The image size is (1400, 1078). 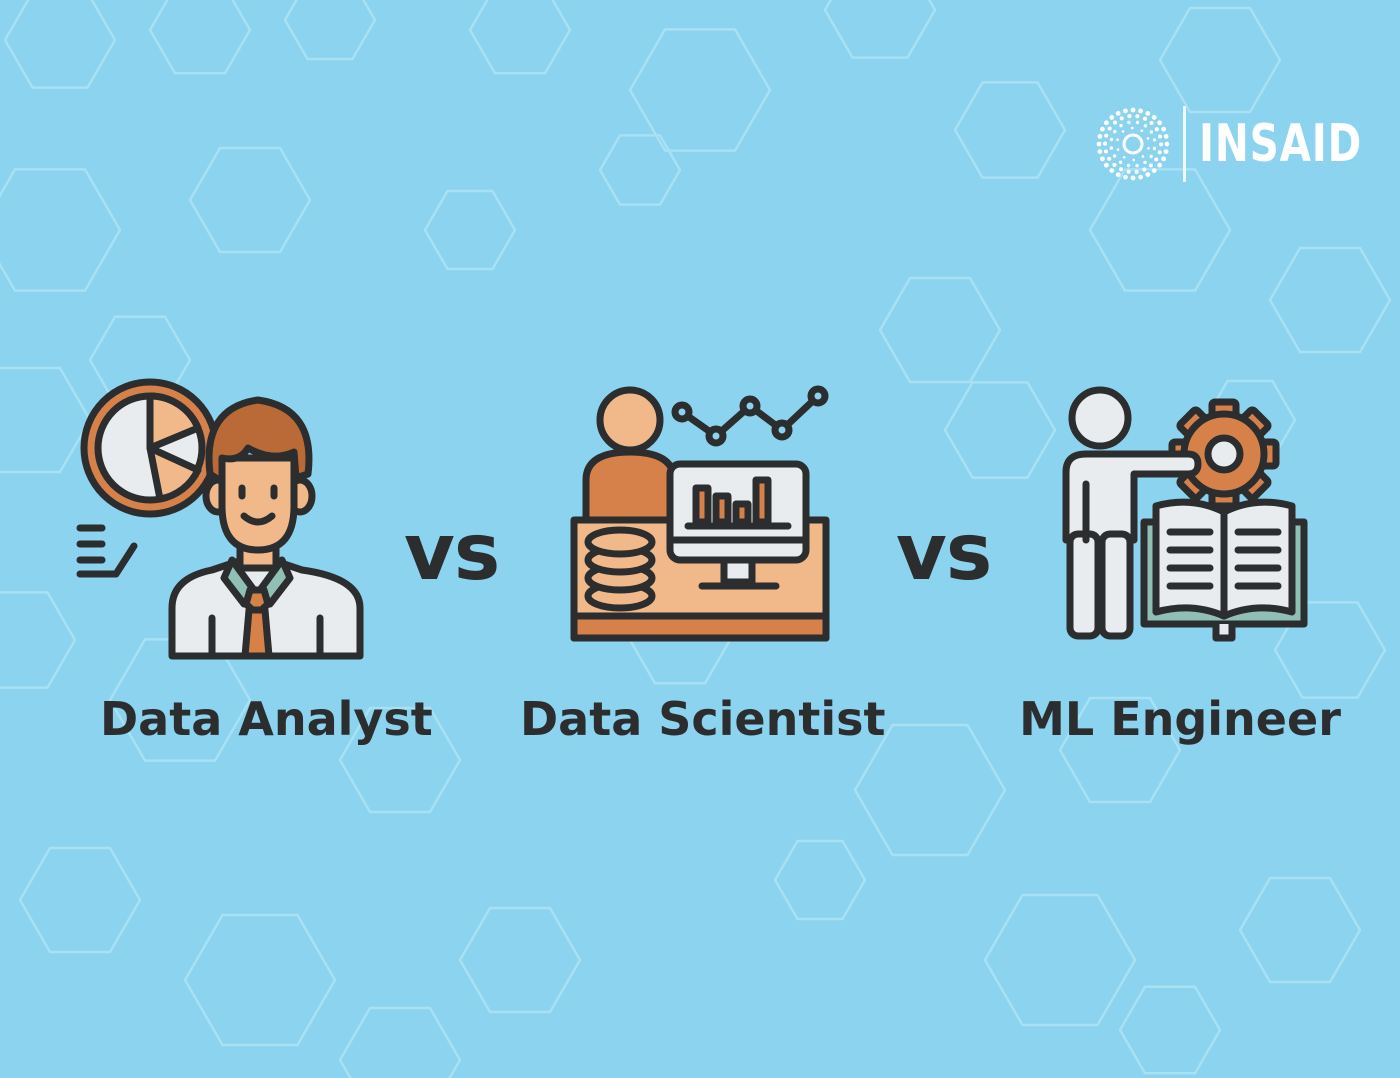 I want to click on role-label-ml-engineer: ML Engineer, so click(x=1180, y=719).